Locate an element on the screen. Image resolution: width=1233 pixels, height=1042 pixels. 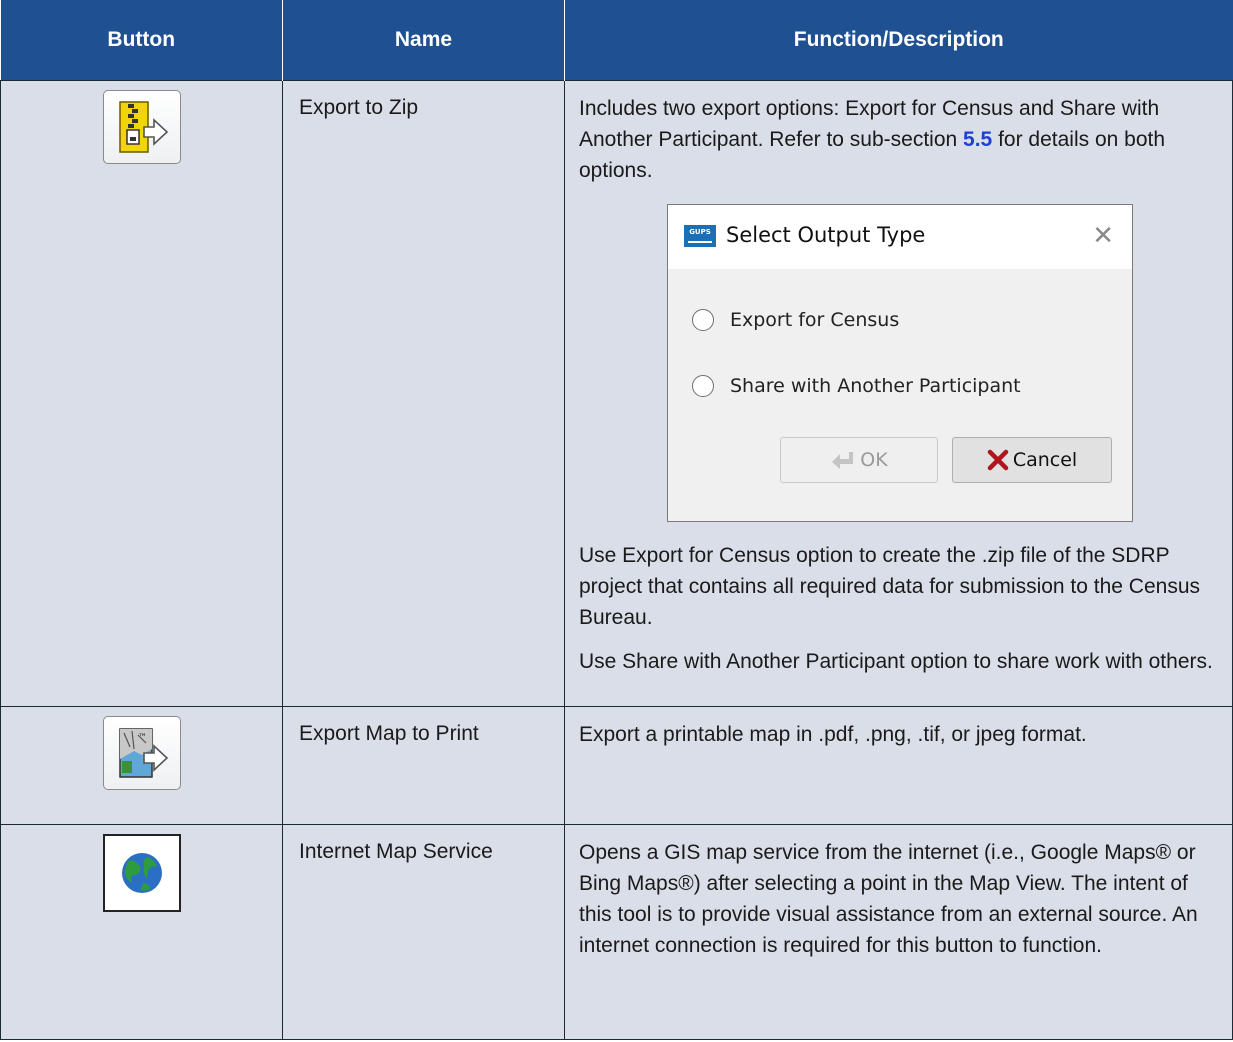
dialog-titlebar: GUPS Select Output Type ✕ is located at coordinates (900, 237).